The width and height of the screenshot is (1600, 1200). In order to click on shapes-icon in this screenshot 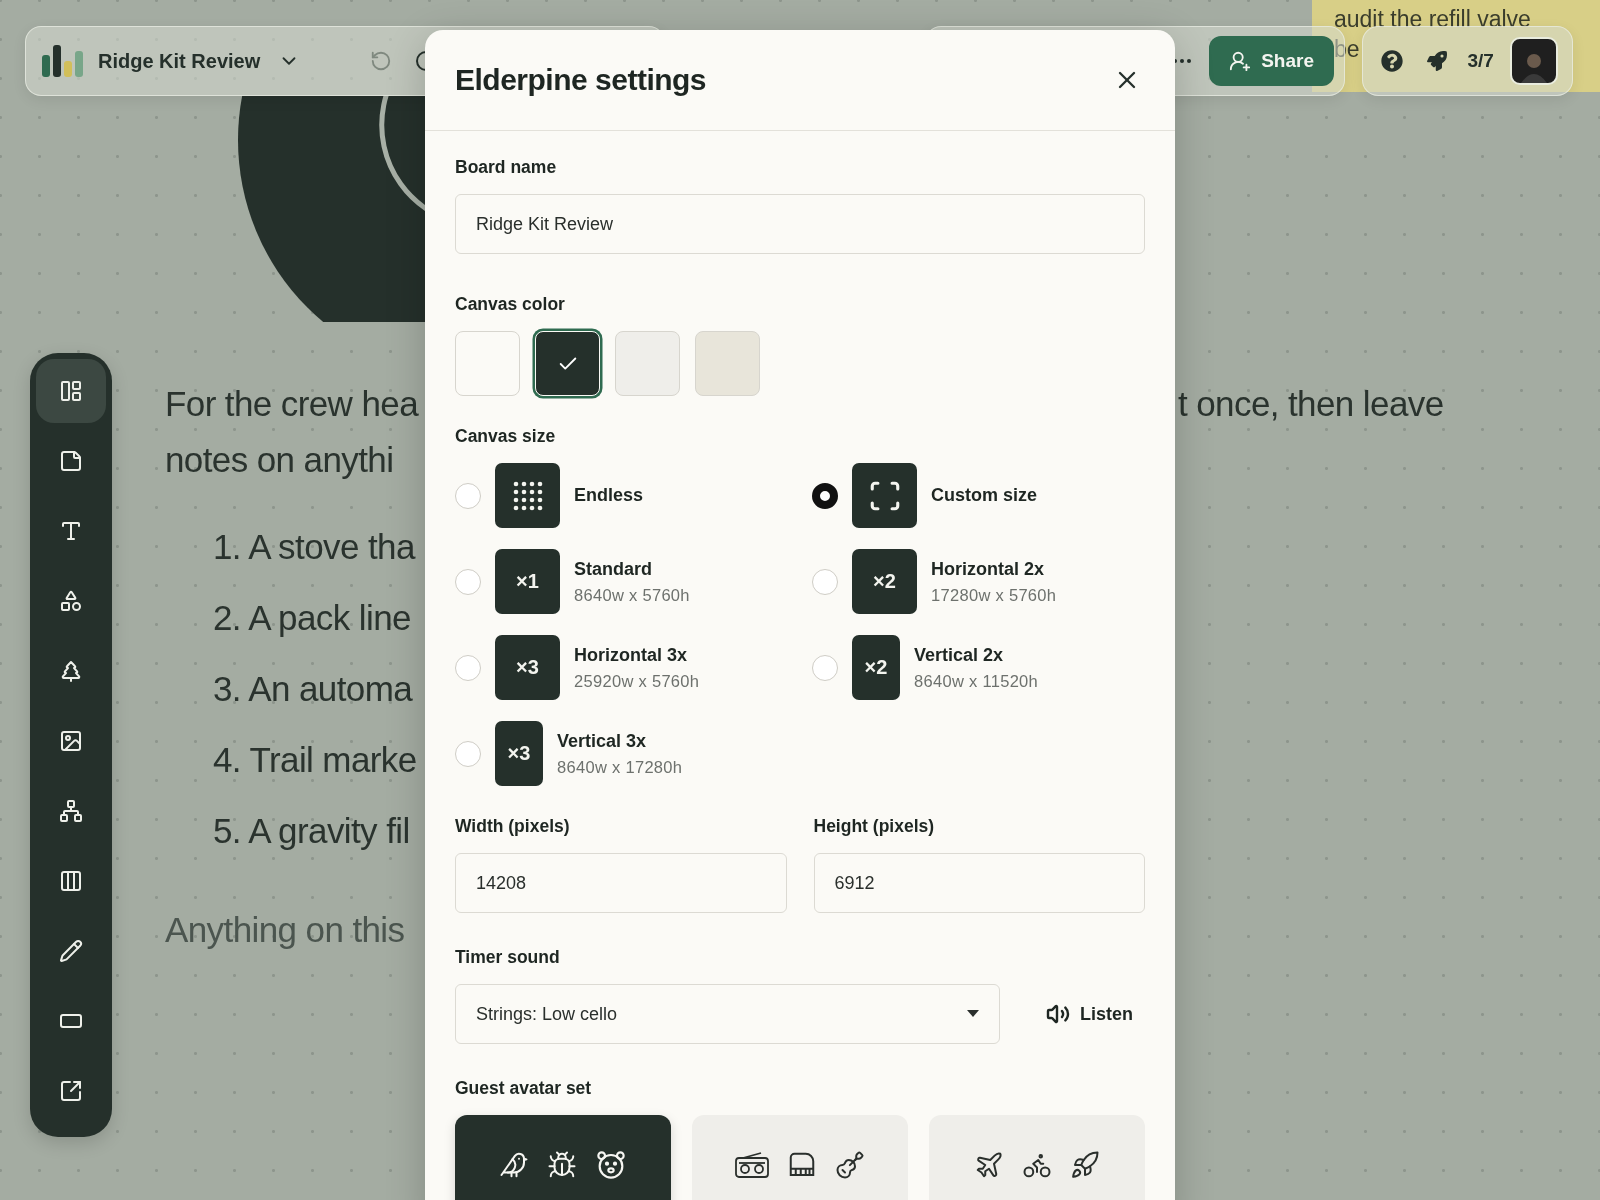, I will do `click(71, 601)`.